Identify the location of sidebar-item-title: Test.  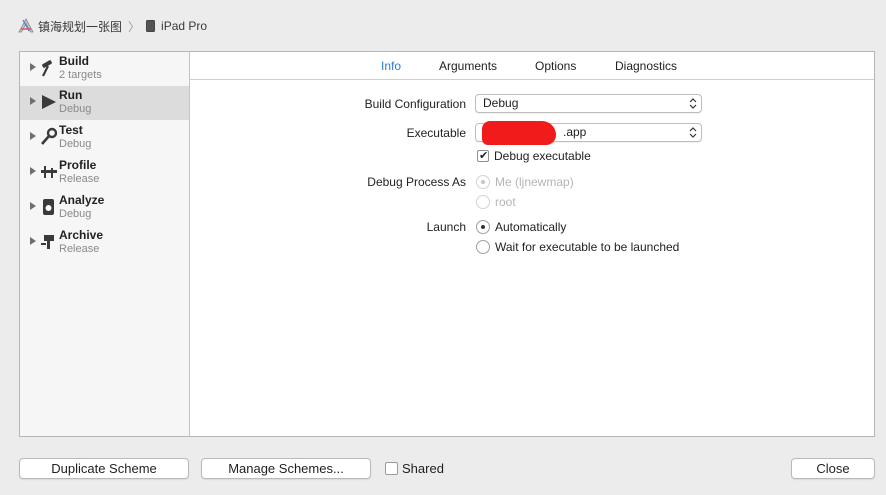
(71, 130).